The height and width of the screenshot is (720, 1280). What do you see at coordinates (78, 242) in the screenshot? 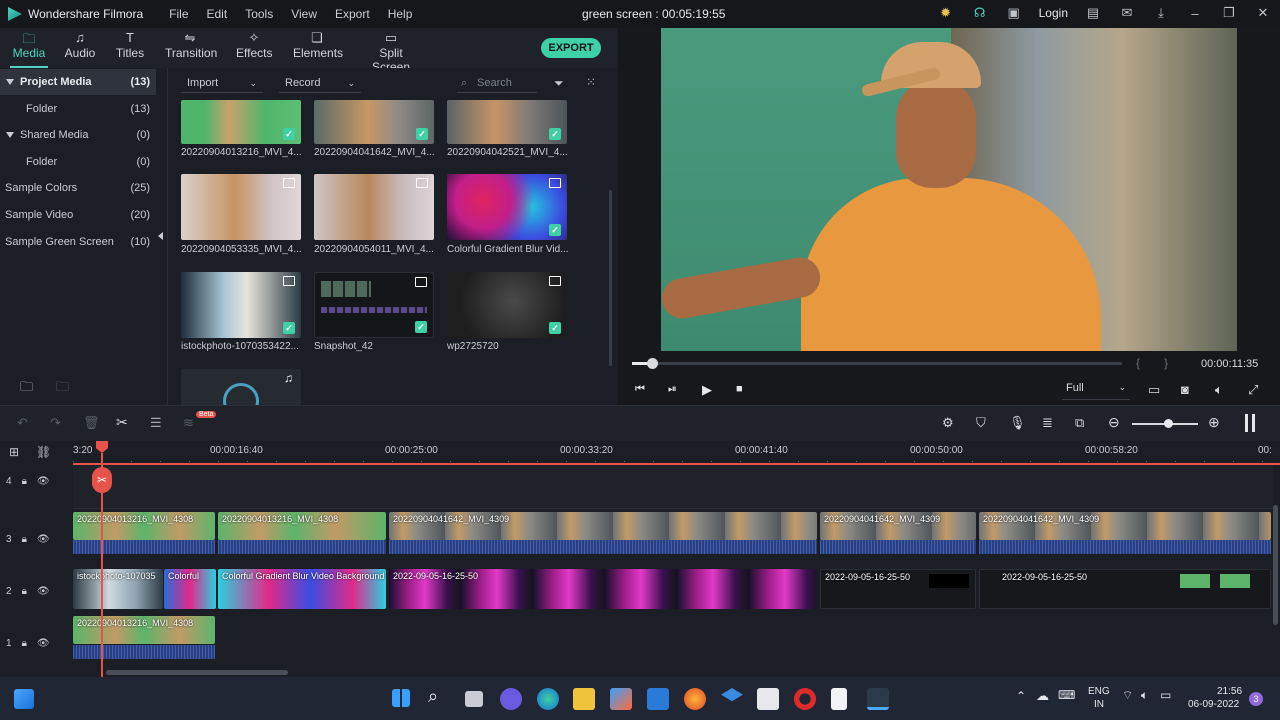
I see `sidebar-item-sample-green-screen: Sample Green Screen (10)` at bounding box center [78, 242].